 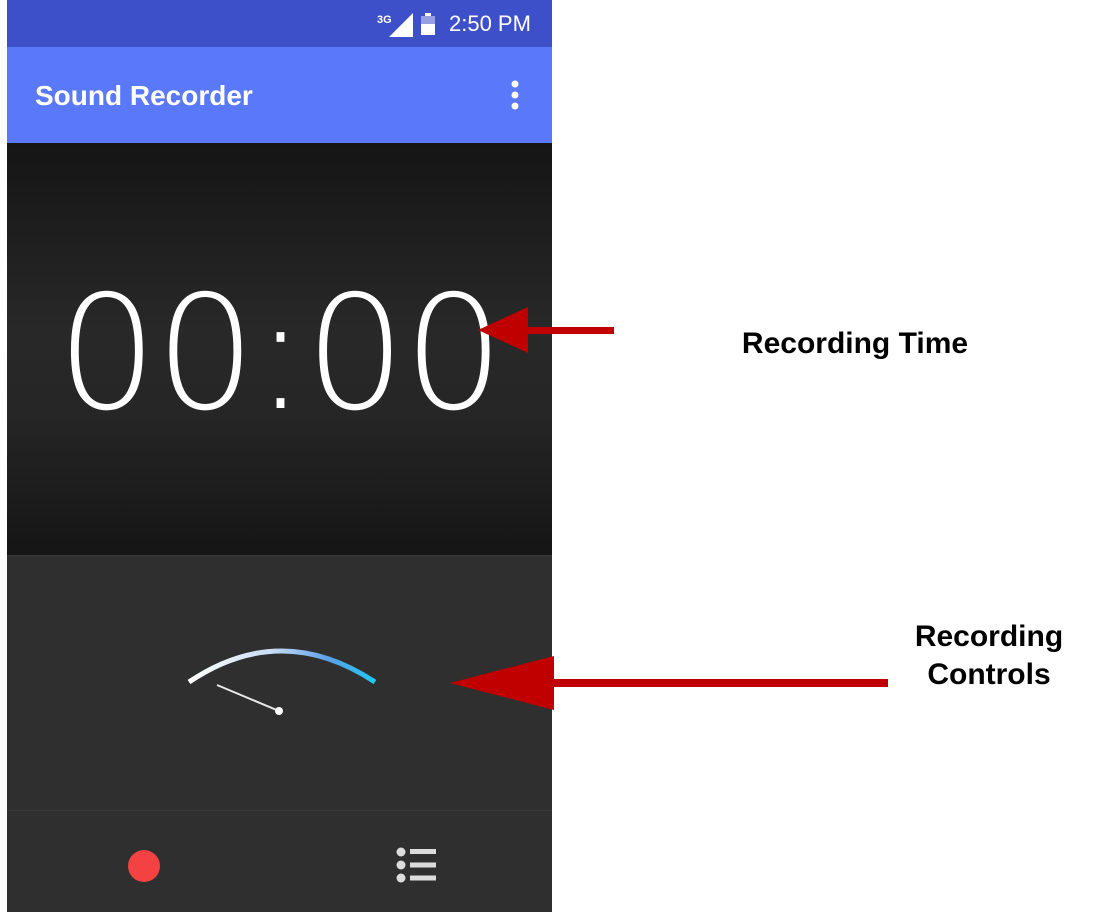 What do you see at coordinates (394, 25) in the screenshot?
I see `signal-icon: 3G` at bounding box center [394, 25].